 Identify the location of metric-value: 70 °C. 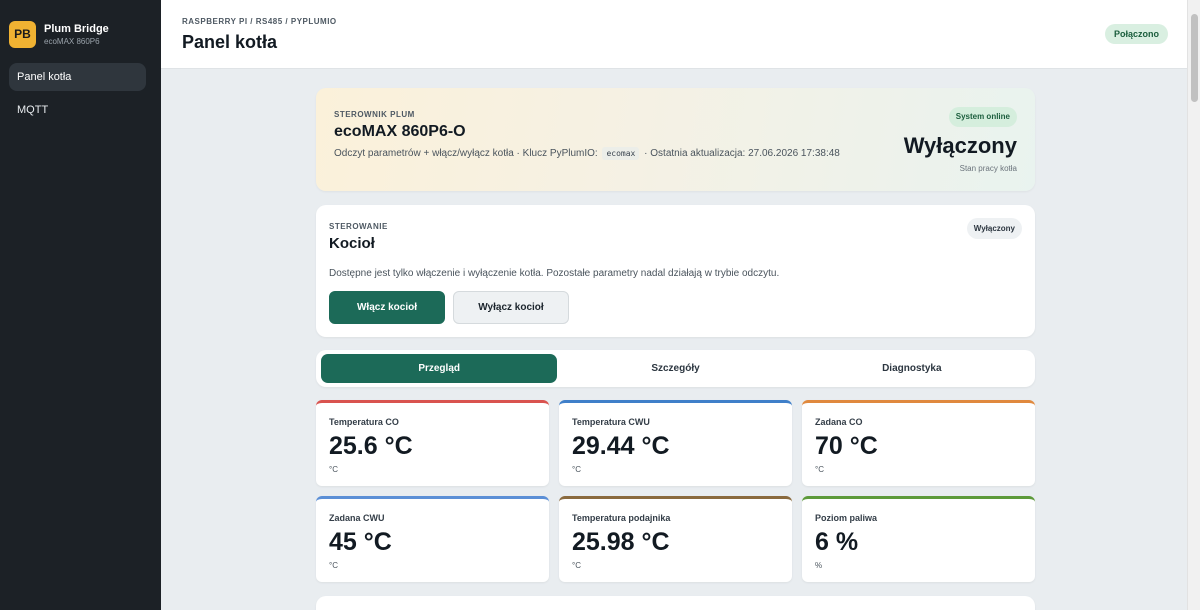
(846, 446).